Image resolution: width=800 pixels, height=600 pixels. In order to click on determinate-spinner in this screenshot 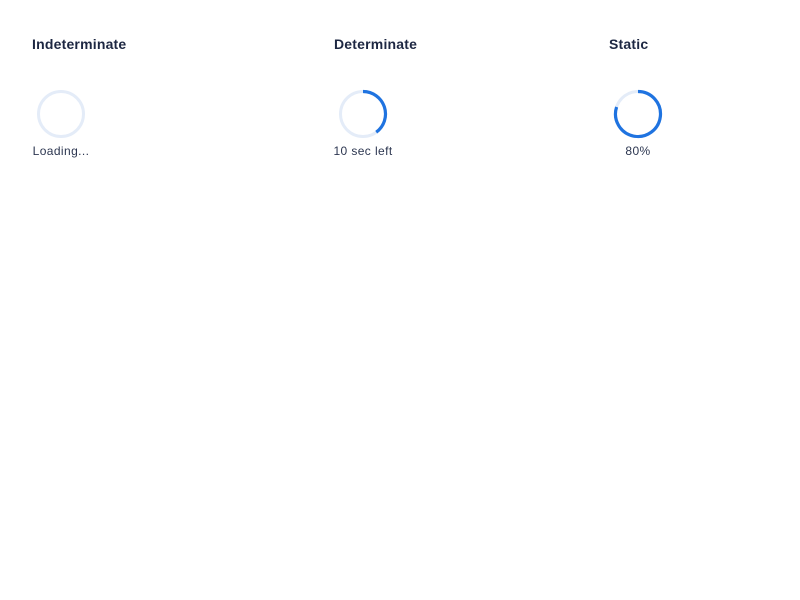, I will do `click(363, 113)`.